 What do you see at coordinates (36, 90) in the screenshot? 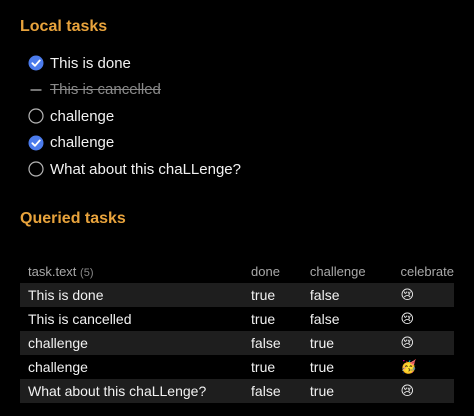
I see `dash-icon` at bounding box center [36, 90].